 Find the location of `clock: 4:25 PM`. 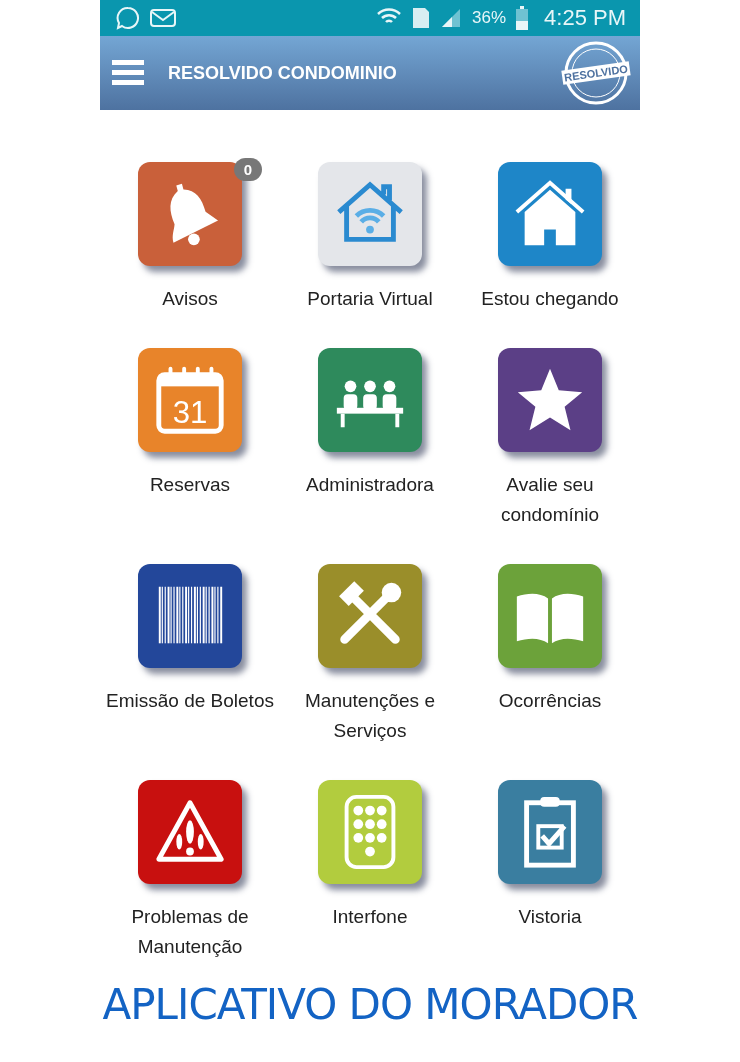

clock: 4:25 PM is located at coordinates (585, 18).